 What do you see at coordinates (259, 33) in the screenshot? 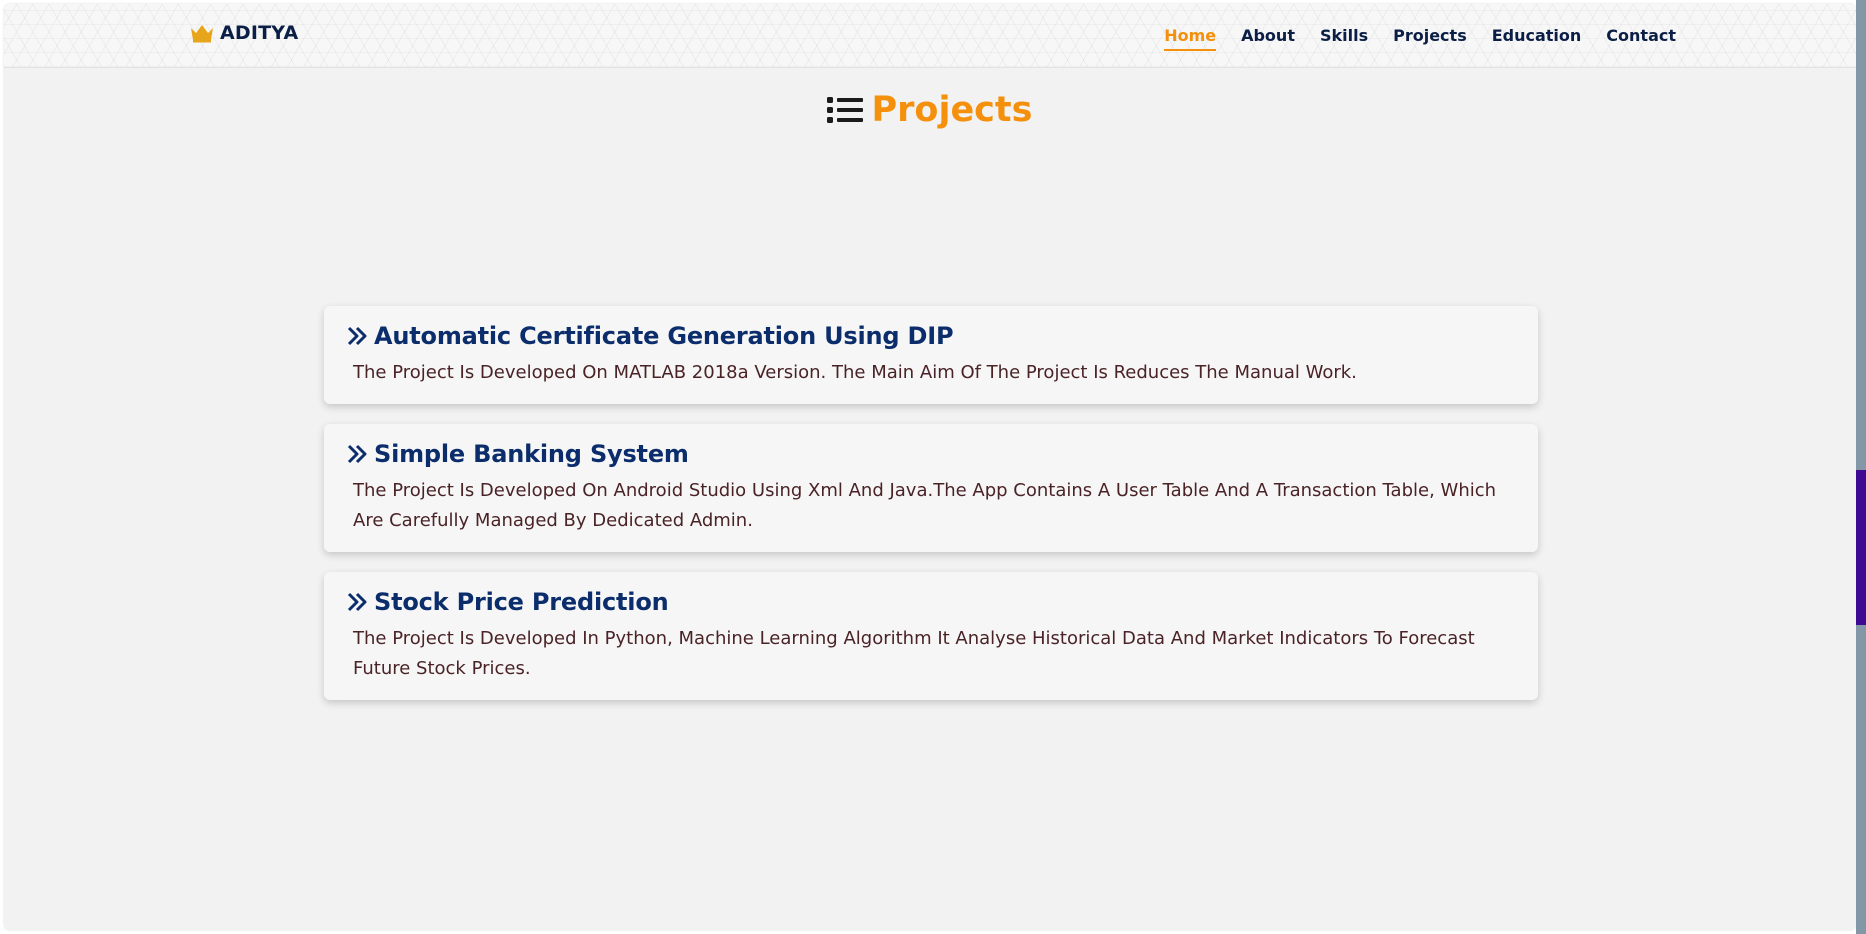
I see `logo-text: ADITYA` at bounding box center [259, 33].